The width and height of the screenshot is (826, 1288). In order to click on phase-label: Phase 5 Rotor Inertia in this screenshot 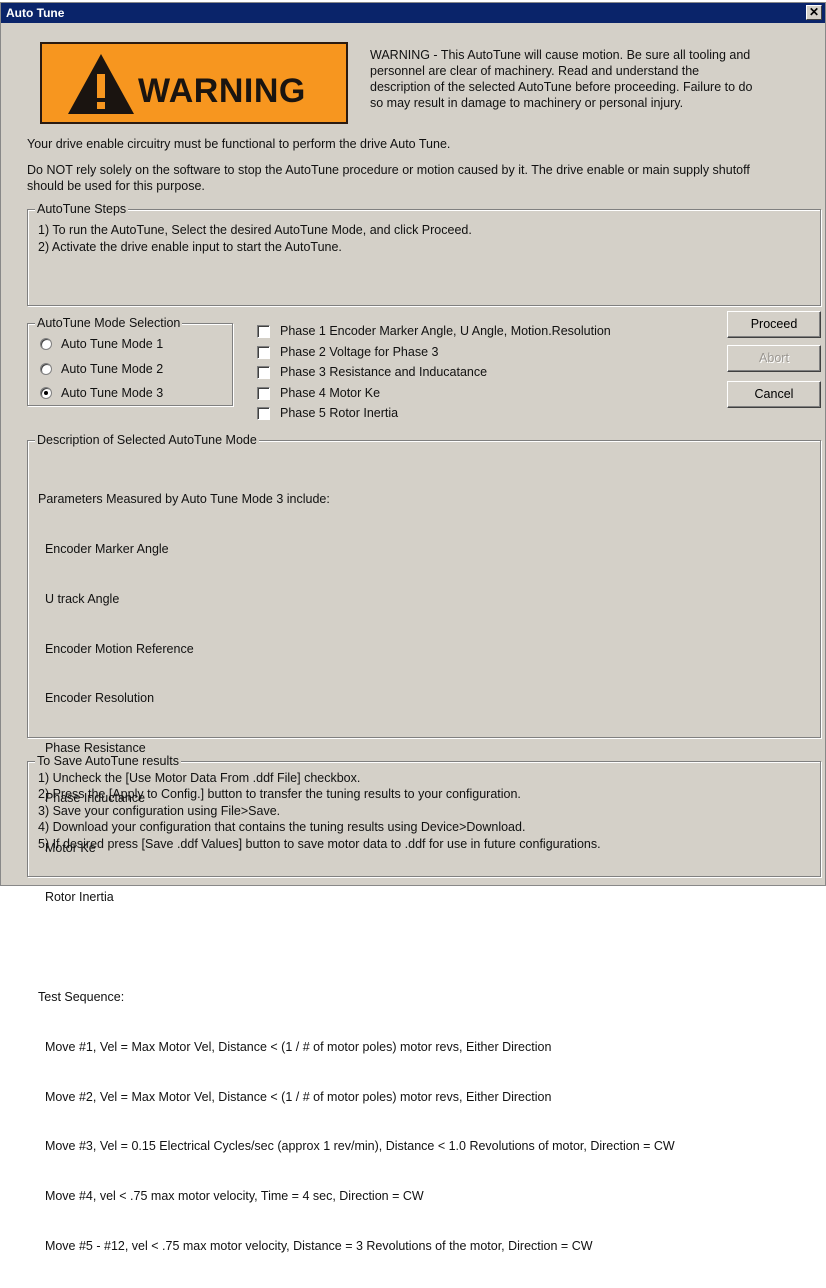, I will do `click(339, 413)`.